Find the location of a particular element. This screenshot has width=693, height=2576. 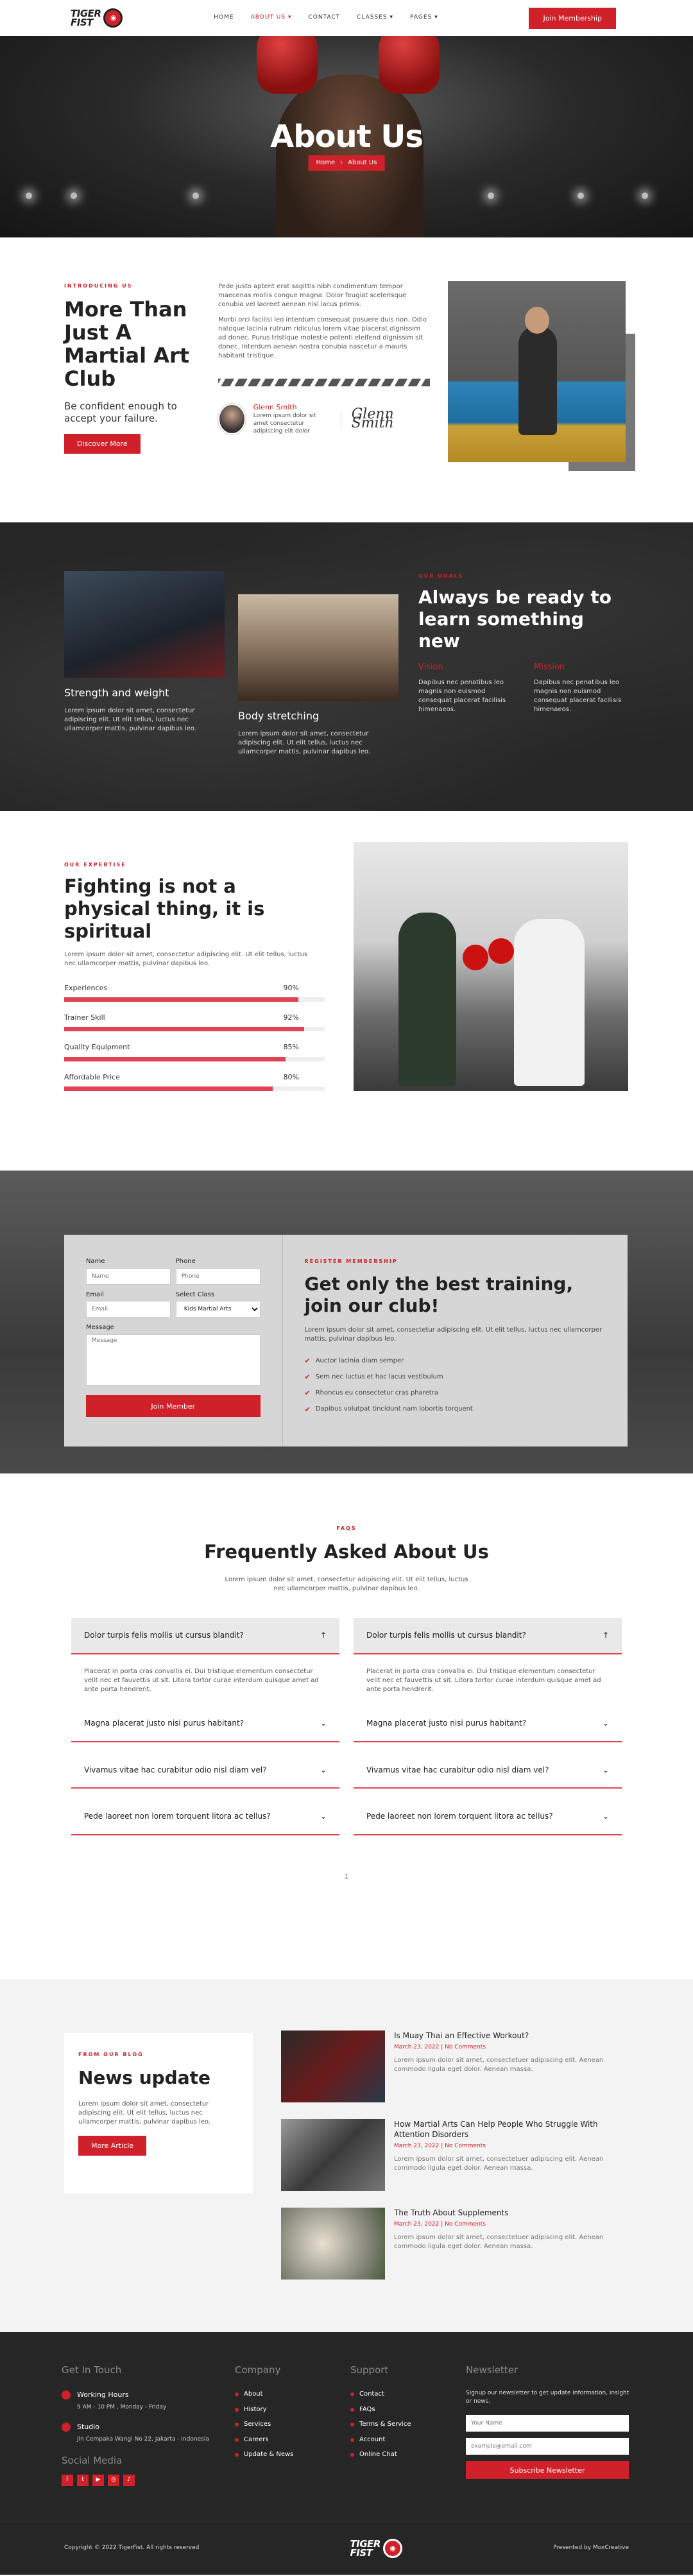

post-meta: March 23, 2022 | No Comments is located at coordinates (440, 2047).